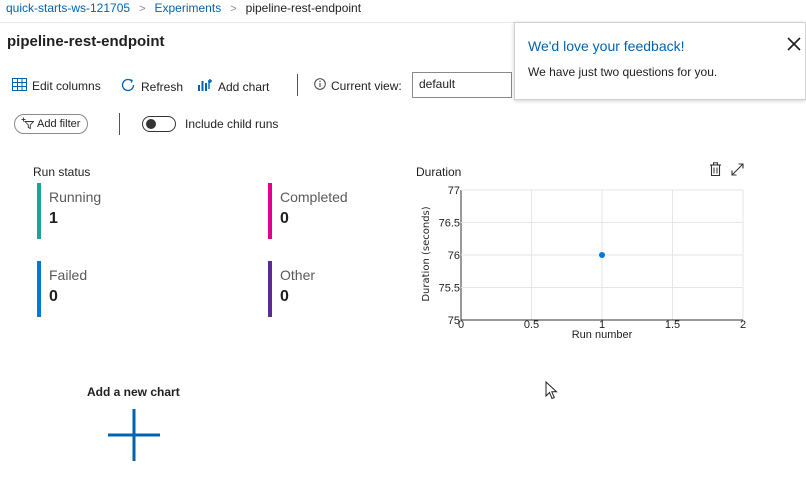 This screenshot has height=486, width=806. I want to click on current-view-label: Current view:, so click(366, 85).